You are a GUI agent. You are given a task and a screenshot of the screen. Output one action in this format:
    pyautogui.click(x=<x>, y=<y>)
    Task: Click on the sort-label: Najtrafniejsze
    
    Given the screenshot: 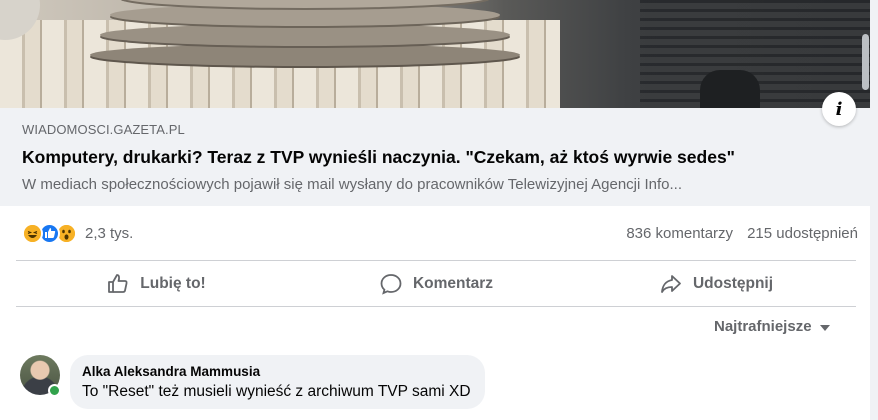 What is the action you would take?
    pyautogui.click(x=763, y=326)
    